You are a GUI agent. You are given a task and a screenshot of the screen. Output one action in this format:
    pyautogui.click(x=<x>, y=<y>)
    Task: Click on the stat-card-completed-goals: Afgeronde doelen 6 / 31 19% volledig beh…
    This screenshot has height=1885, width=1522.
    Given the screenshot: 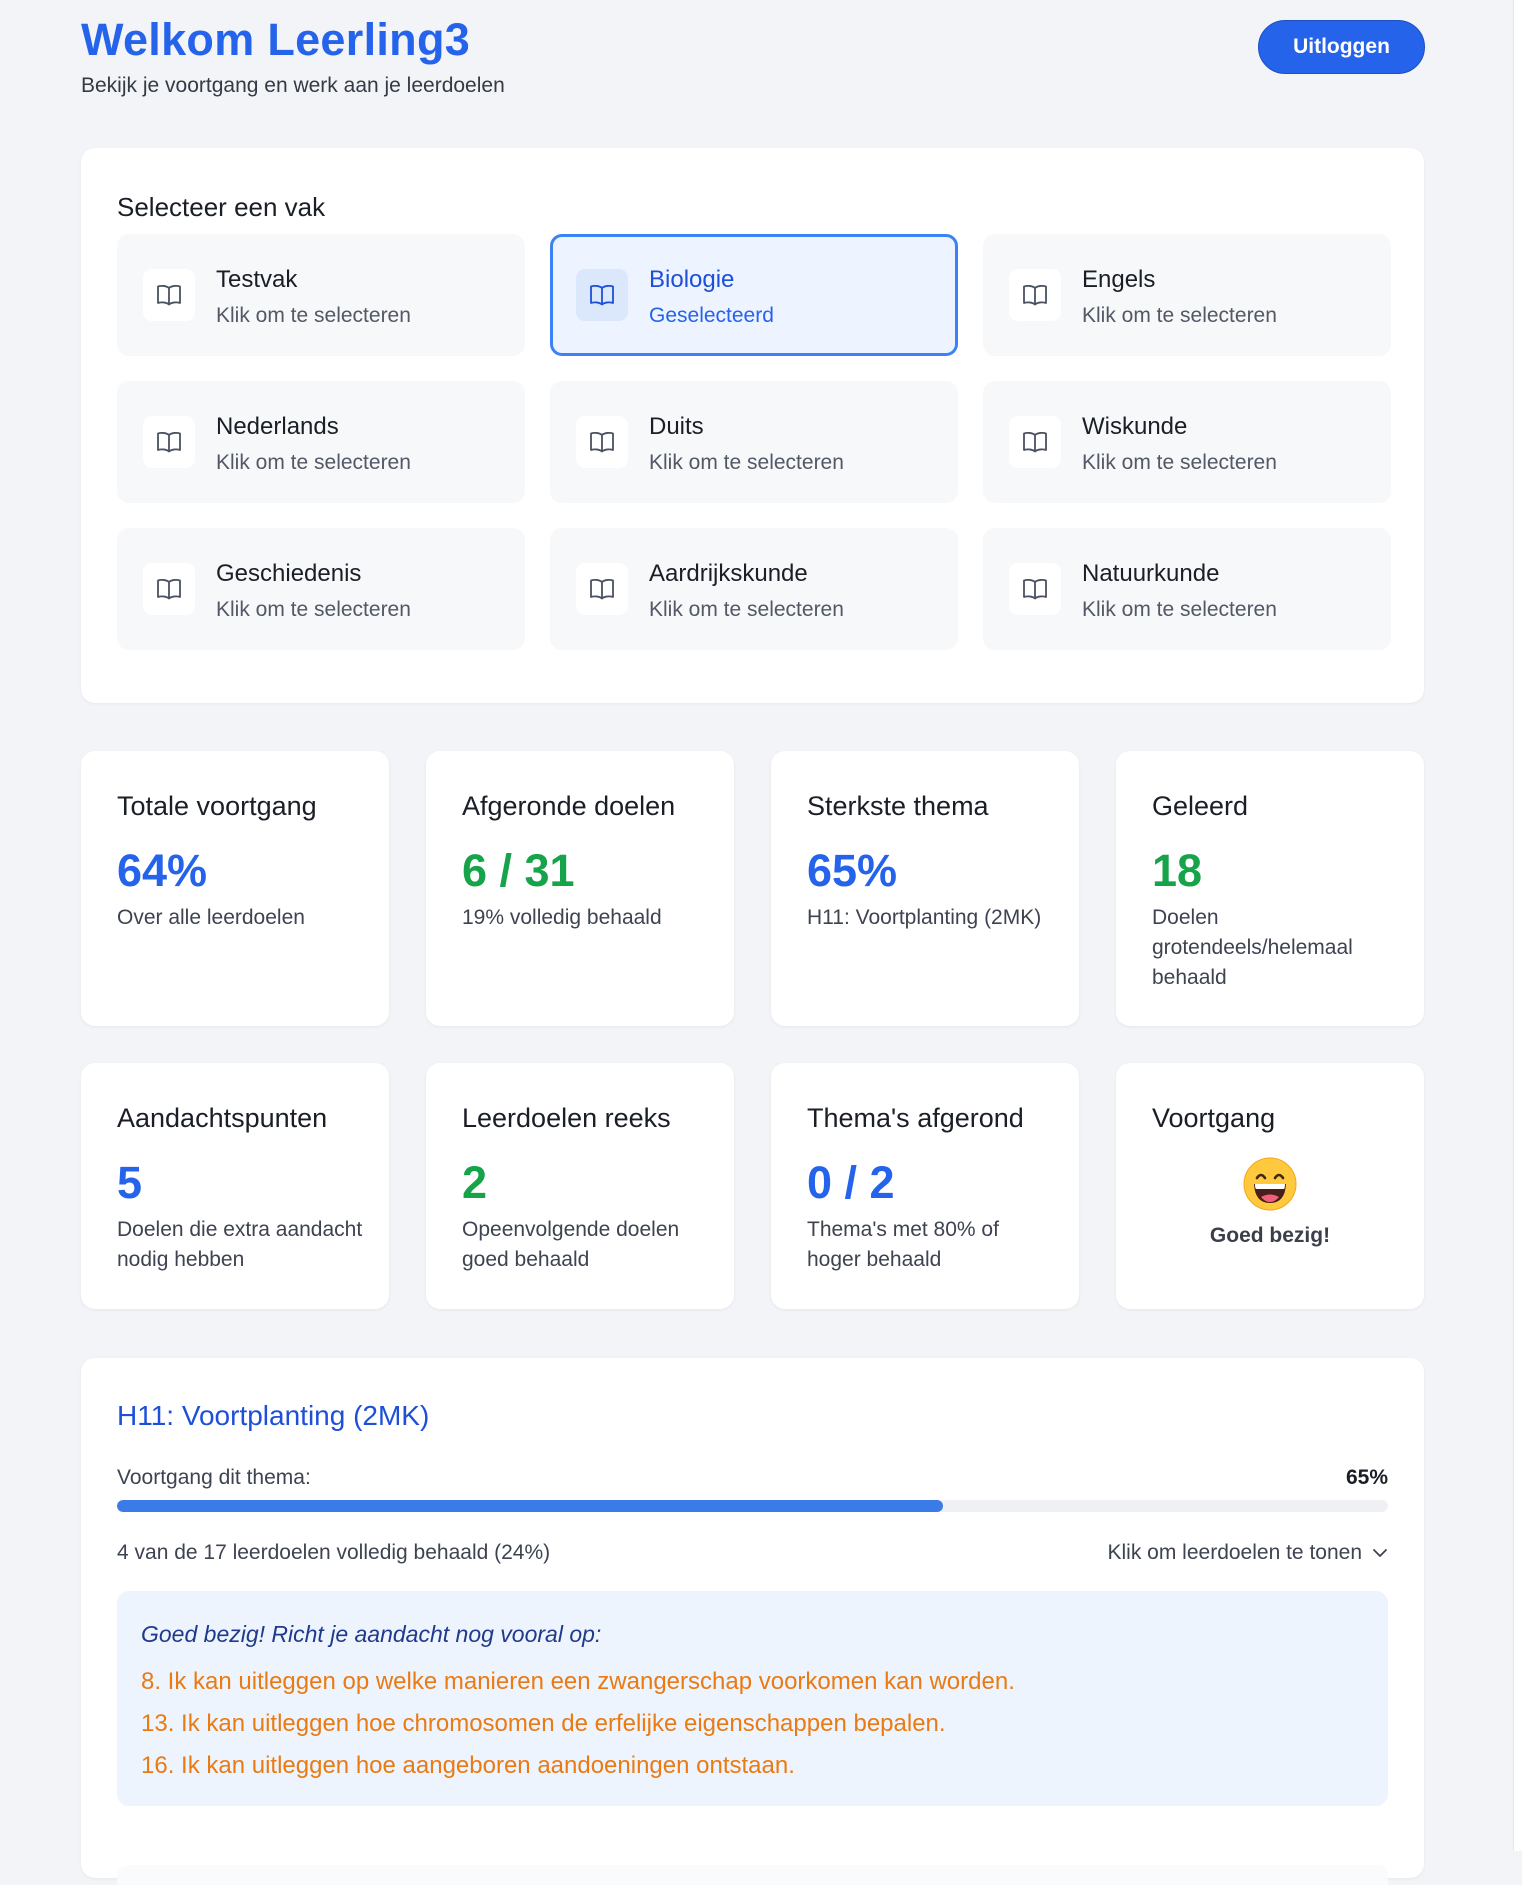 What is the action you would take?
    pyautogui.click(x=580, y=888)
    